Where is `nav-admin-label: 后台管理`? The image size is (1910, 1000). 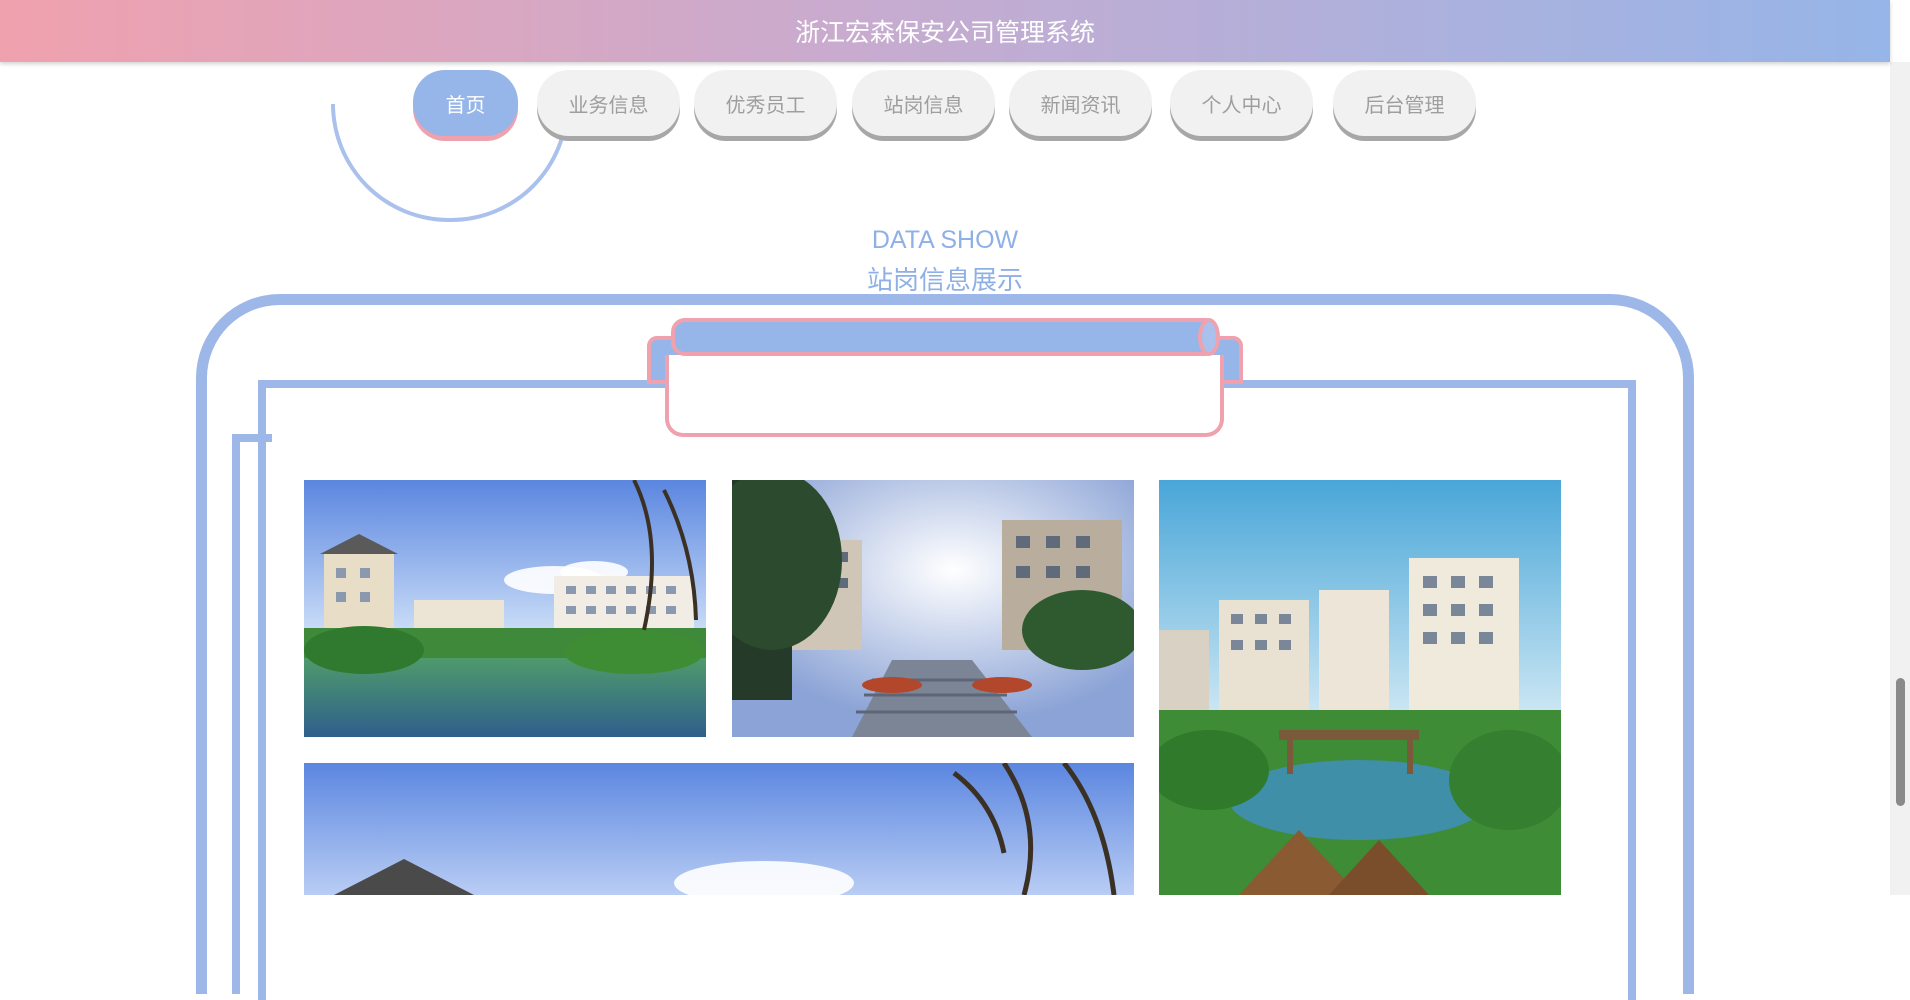 nav-admin-label: 后台管理 is located at coordinates (1404, 105).